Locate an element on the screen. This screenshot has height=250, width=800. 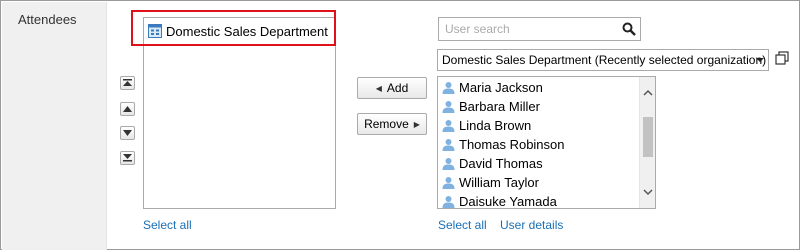
user-search-box is located at coordinates (539, 29).